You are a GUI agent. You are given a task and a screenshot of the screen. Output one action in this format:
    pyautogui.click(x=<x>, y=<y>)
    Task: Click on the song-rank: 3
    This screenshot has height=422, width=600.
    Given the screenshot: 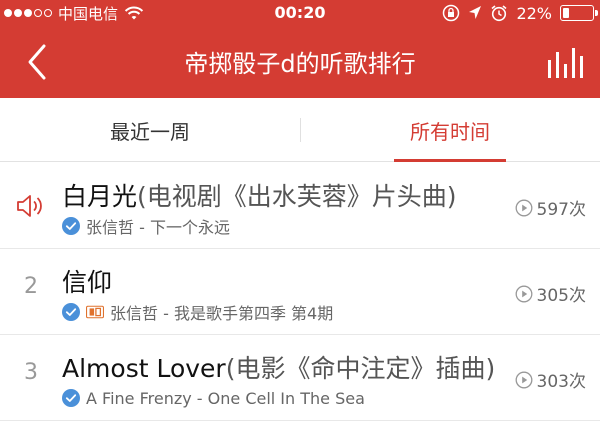 What is the action you would take?
    pyautogui.click(x=31, y=372)
    